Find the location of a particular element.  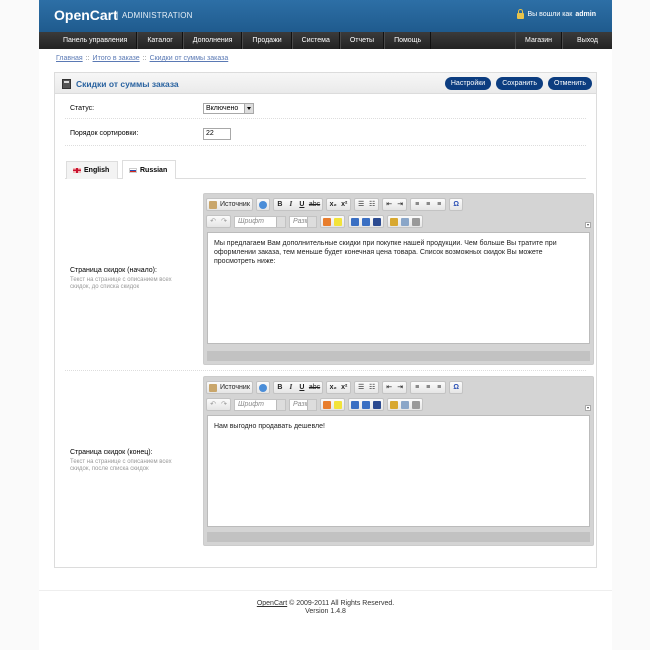

menu-dashboard: Панель управления is located at coordinates (96, 40).